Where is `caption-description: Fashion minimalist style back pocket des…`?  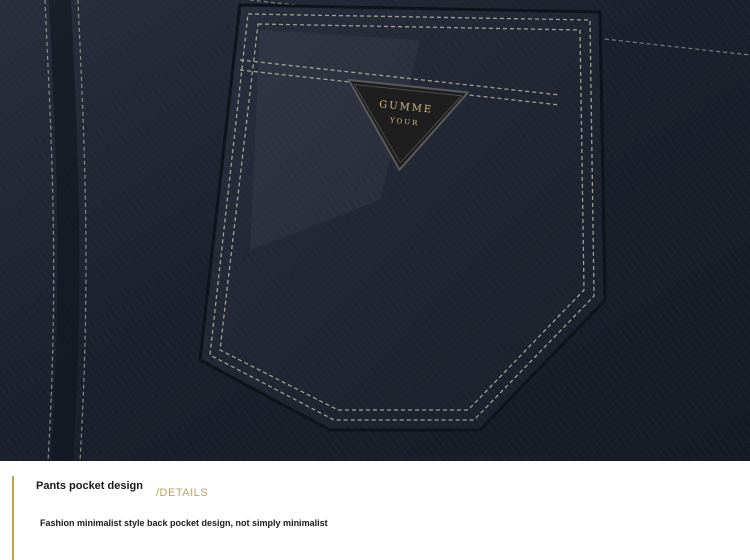 caption-description: Fashion minimalist style back pocket des… is located at coordinates (184, 523).